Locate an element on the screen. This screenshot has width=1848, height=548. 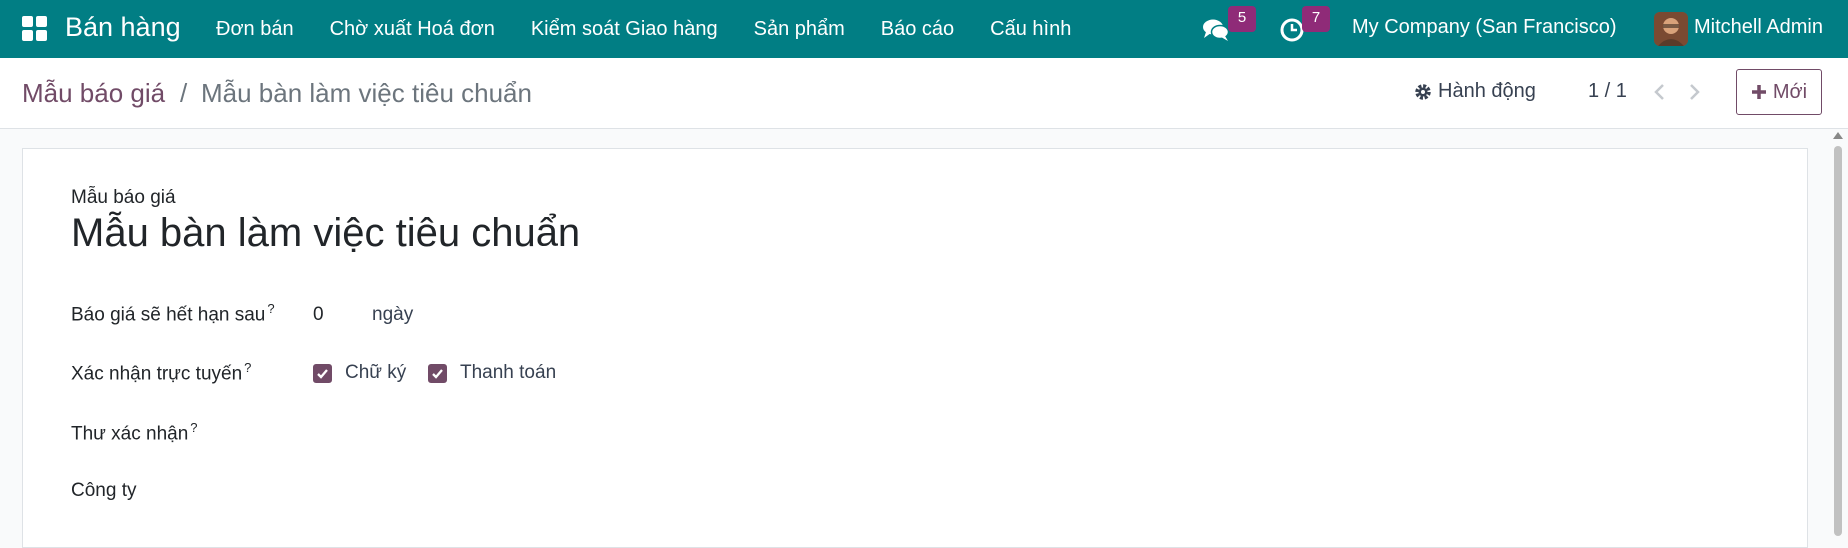
company-switcher: My Company (San Francisco) is located at coordinates (1484, 27).